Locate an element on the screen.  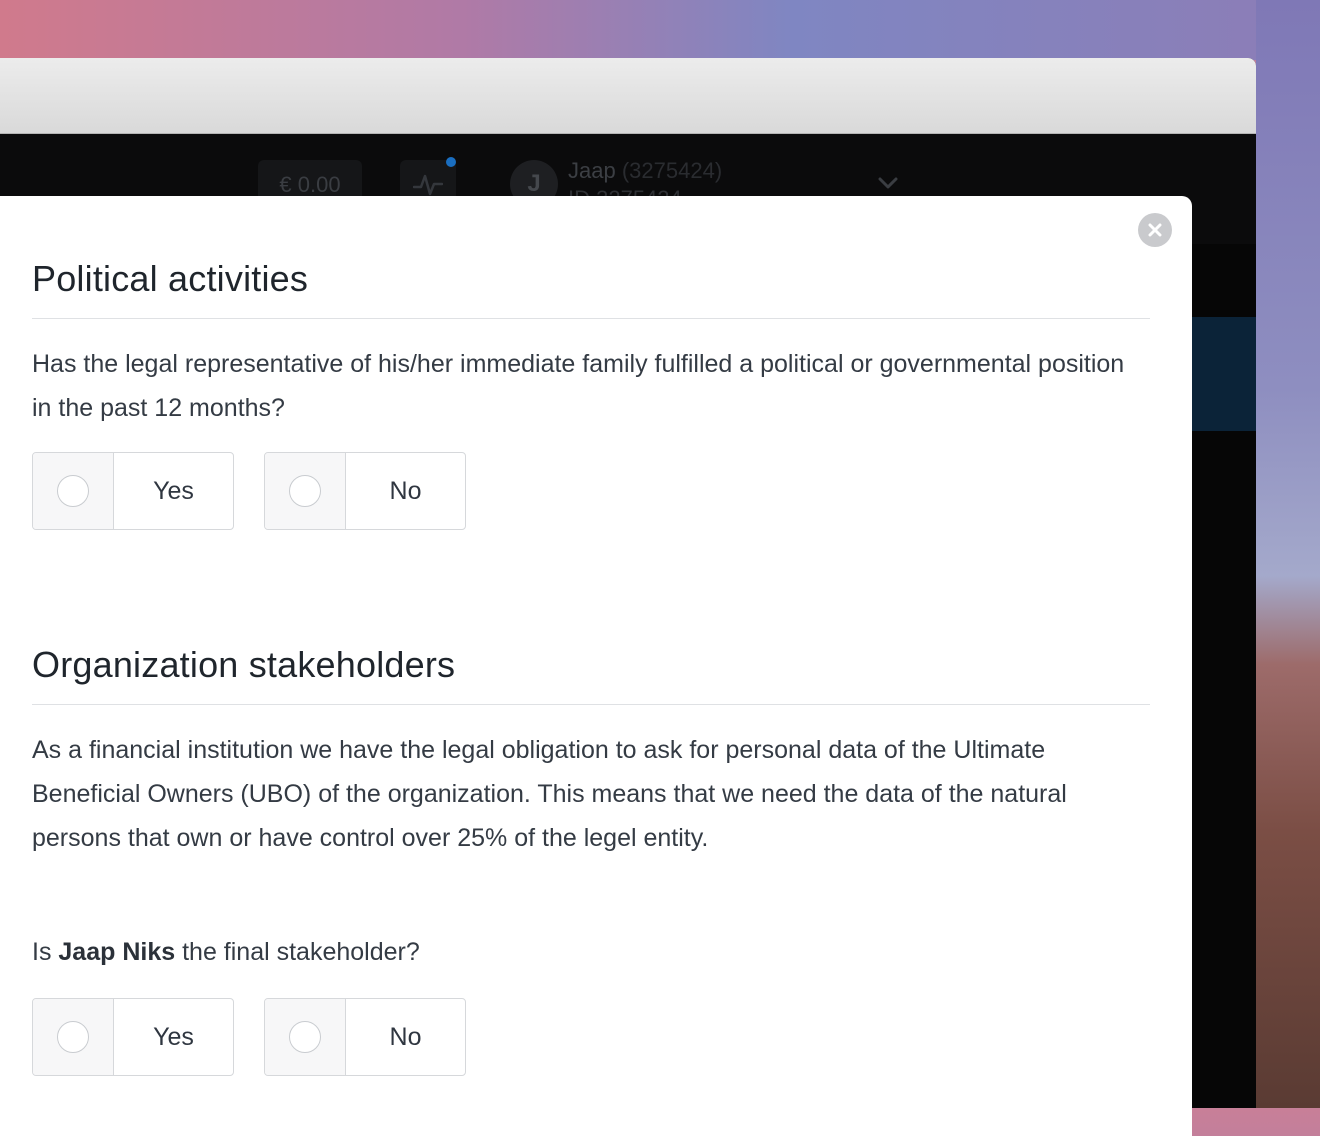
notification-dot is located at coordinates (451, 162).